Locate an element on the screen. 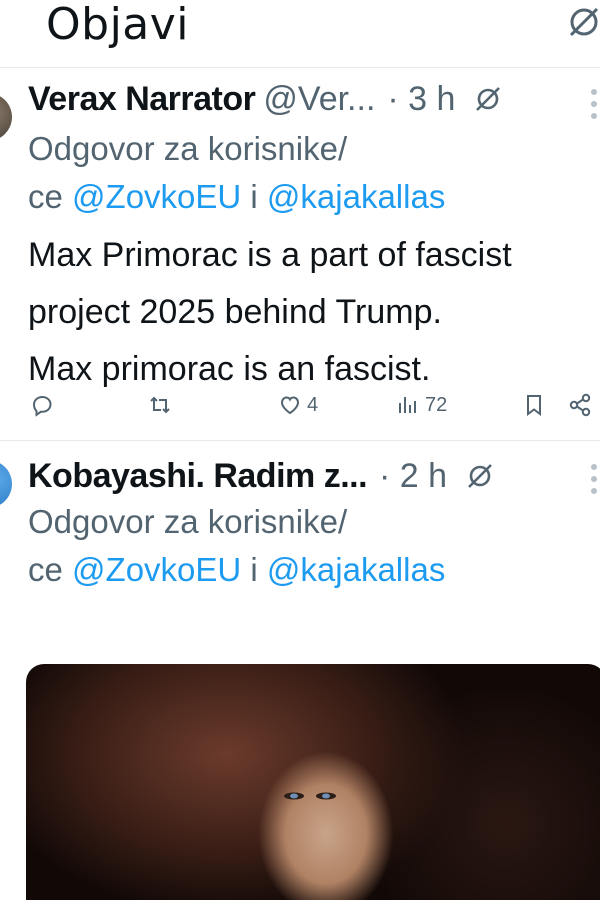 This screenshot has height=900, width=600. reply-button is located at coordinates (43, 405).